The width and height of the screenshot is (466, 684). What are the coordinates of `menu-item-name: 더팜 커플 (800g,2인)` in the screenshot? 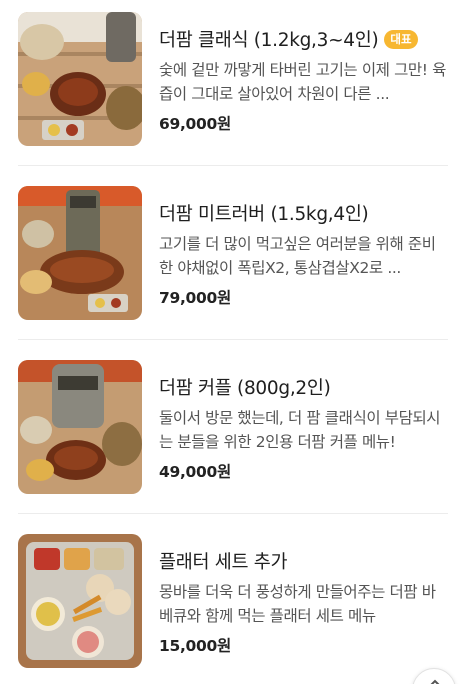 It's located at (245, 388).